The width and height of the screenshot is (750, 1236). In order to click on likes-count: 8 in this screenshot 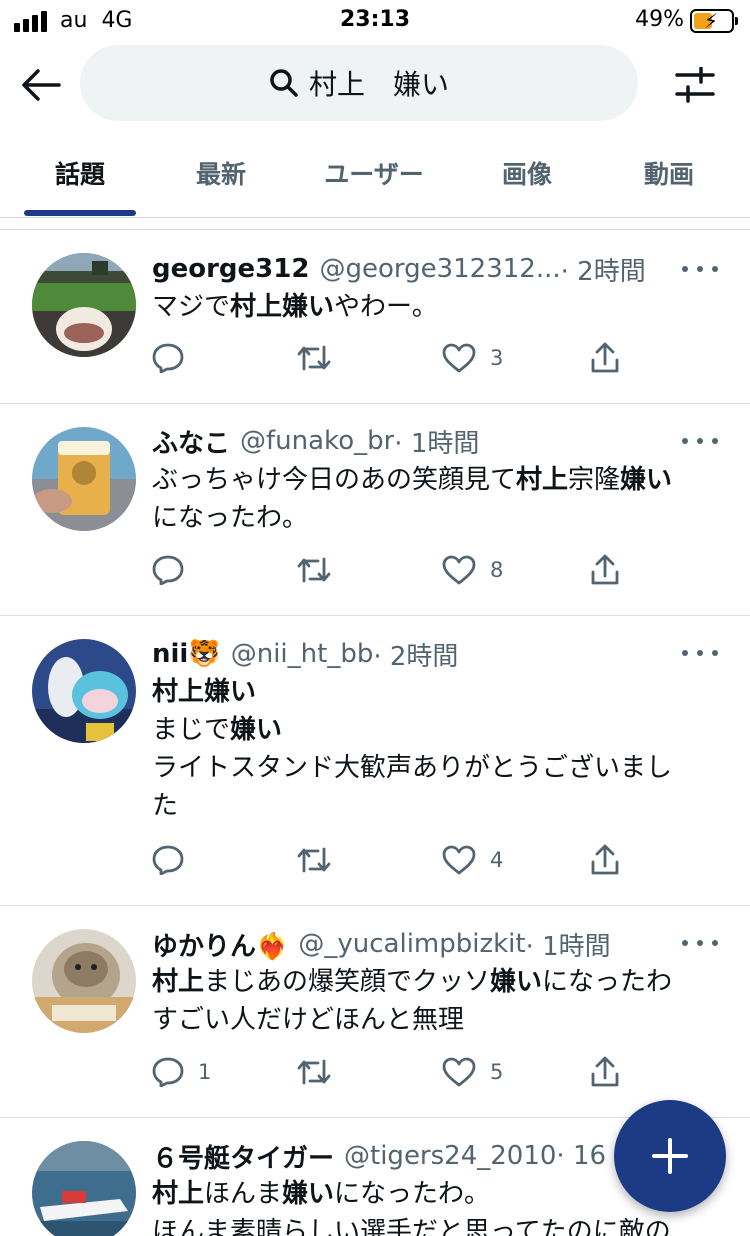, I will do `click(497, 570)`.